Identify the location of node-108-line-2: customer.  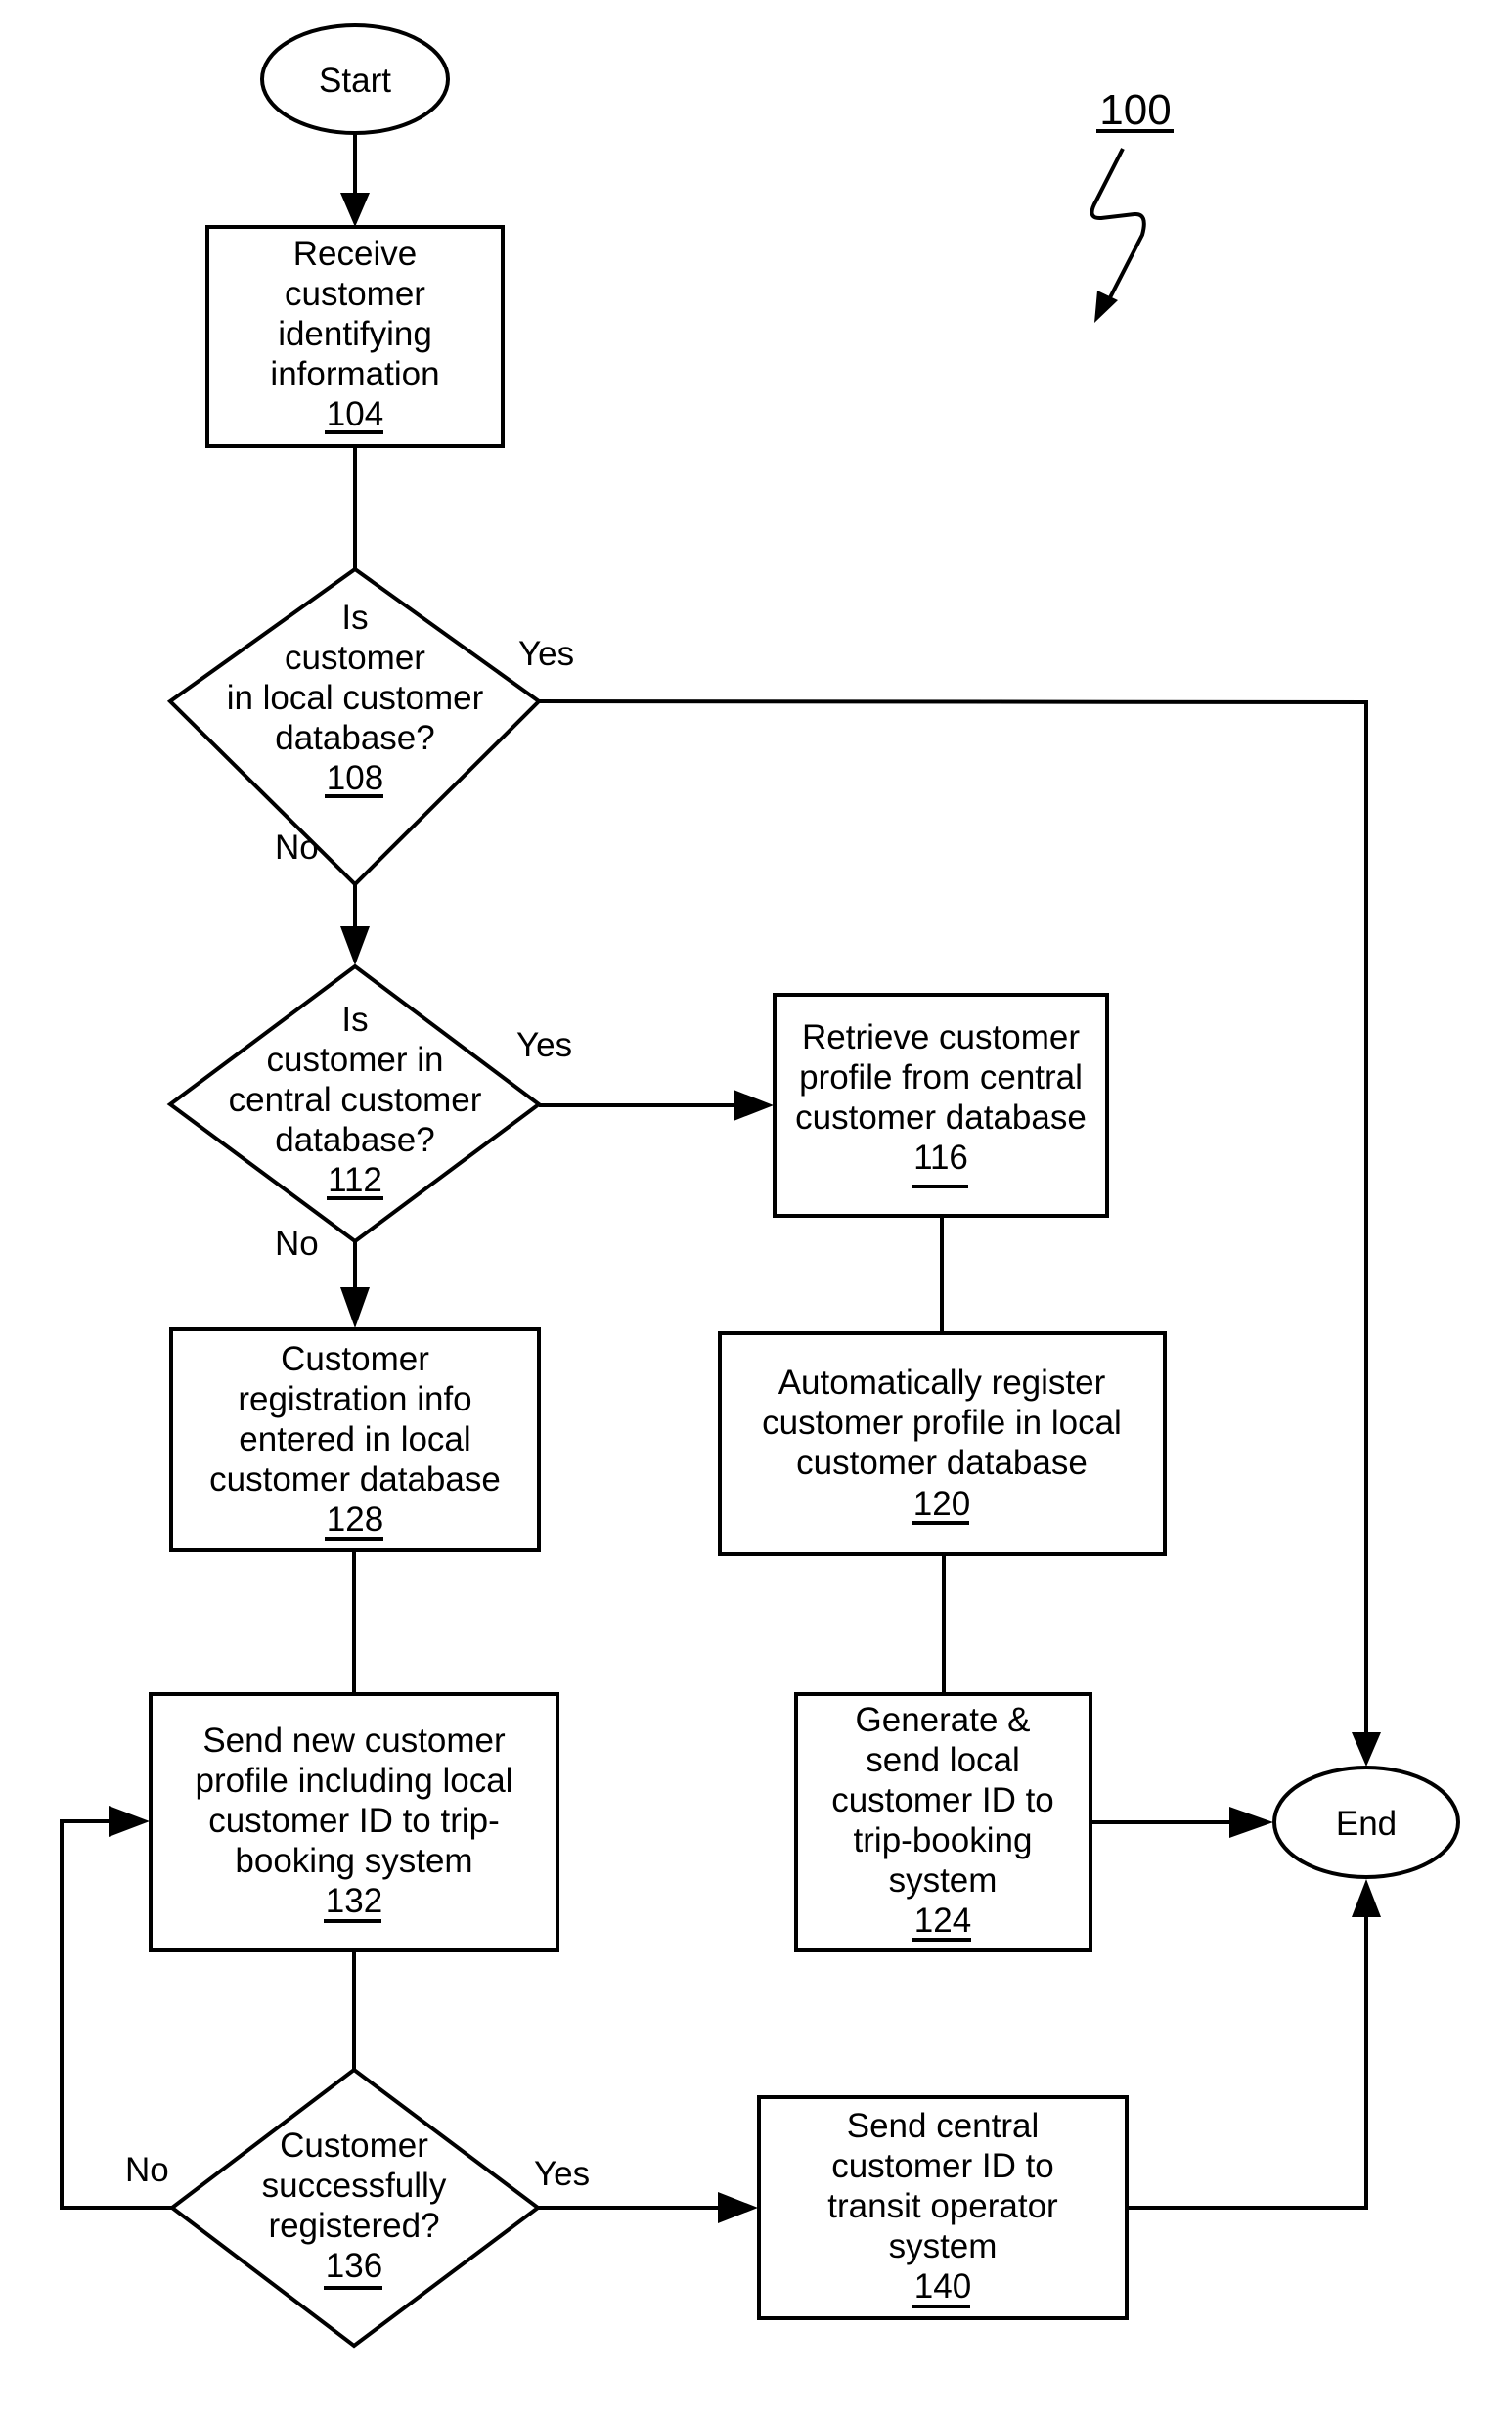
(355, 658).